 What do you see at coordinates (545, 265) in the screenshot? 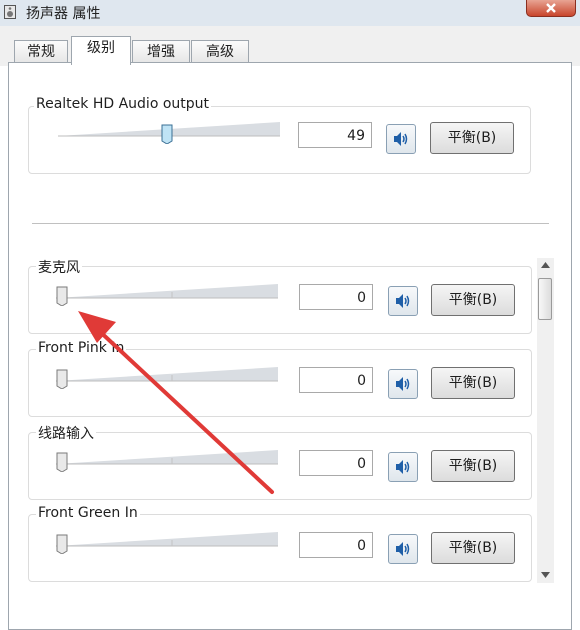
I see `scroll-up-icon` at bounding box center [545, 265].